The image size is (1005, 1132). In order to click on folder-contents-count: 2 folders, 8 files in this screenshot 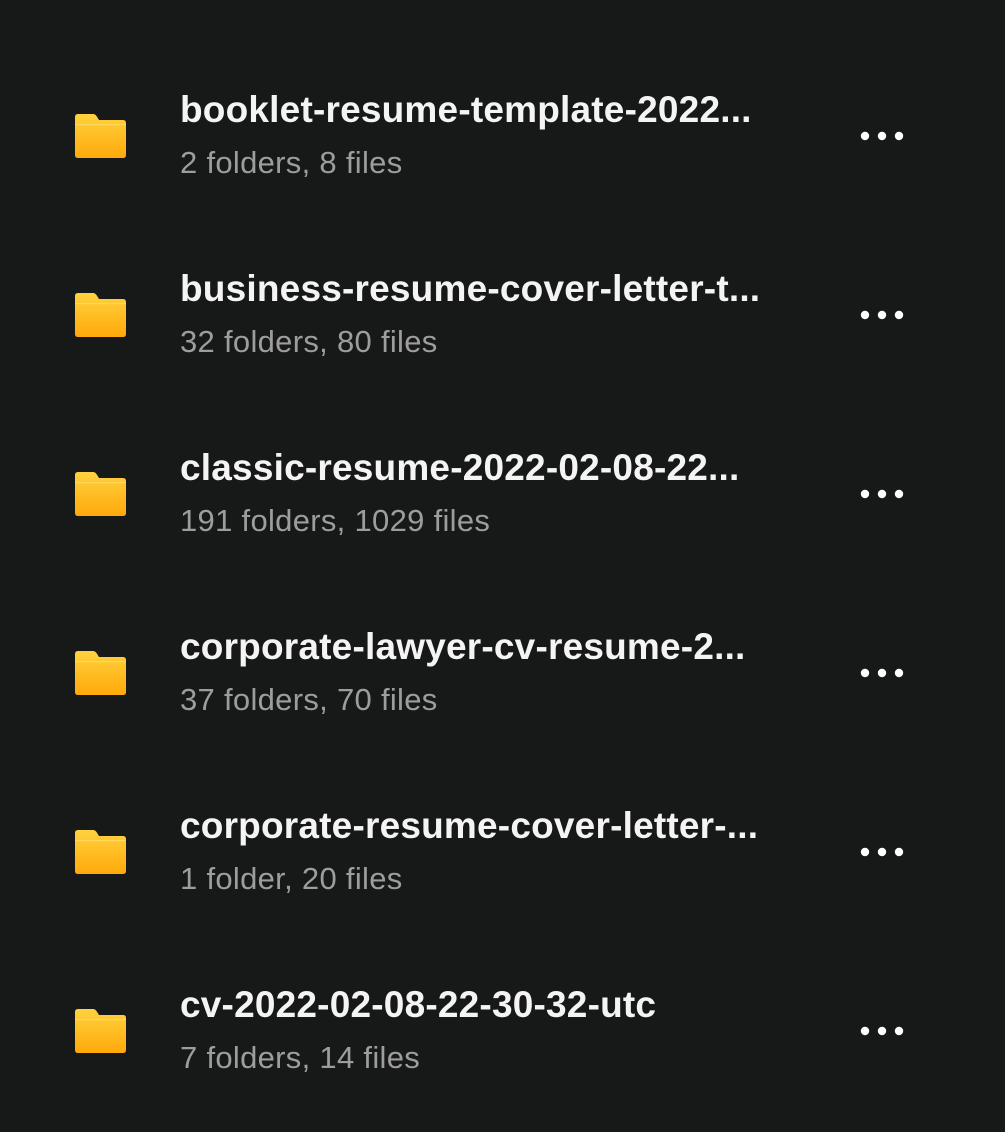, I will do `click(291, 162)`.